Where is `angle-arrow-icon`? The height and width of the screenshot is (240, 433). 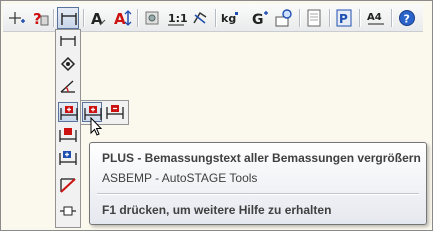 angle-arrow-icon is located at coordinates (68, 64).